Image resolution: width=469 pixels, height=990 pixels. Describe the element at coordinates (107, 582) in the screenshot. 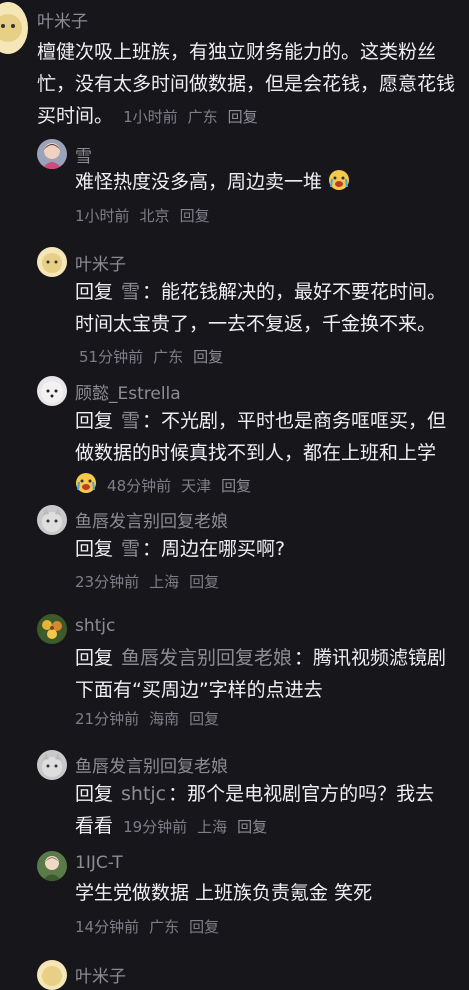

I see `comment-time: 23分钟前` at that location.